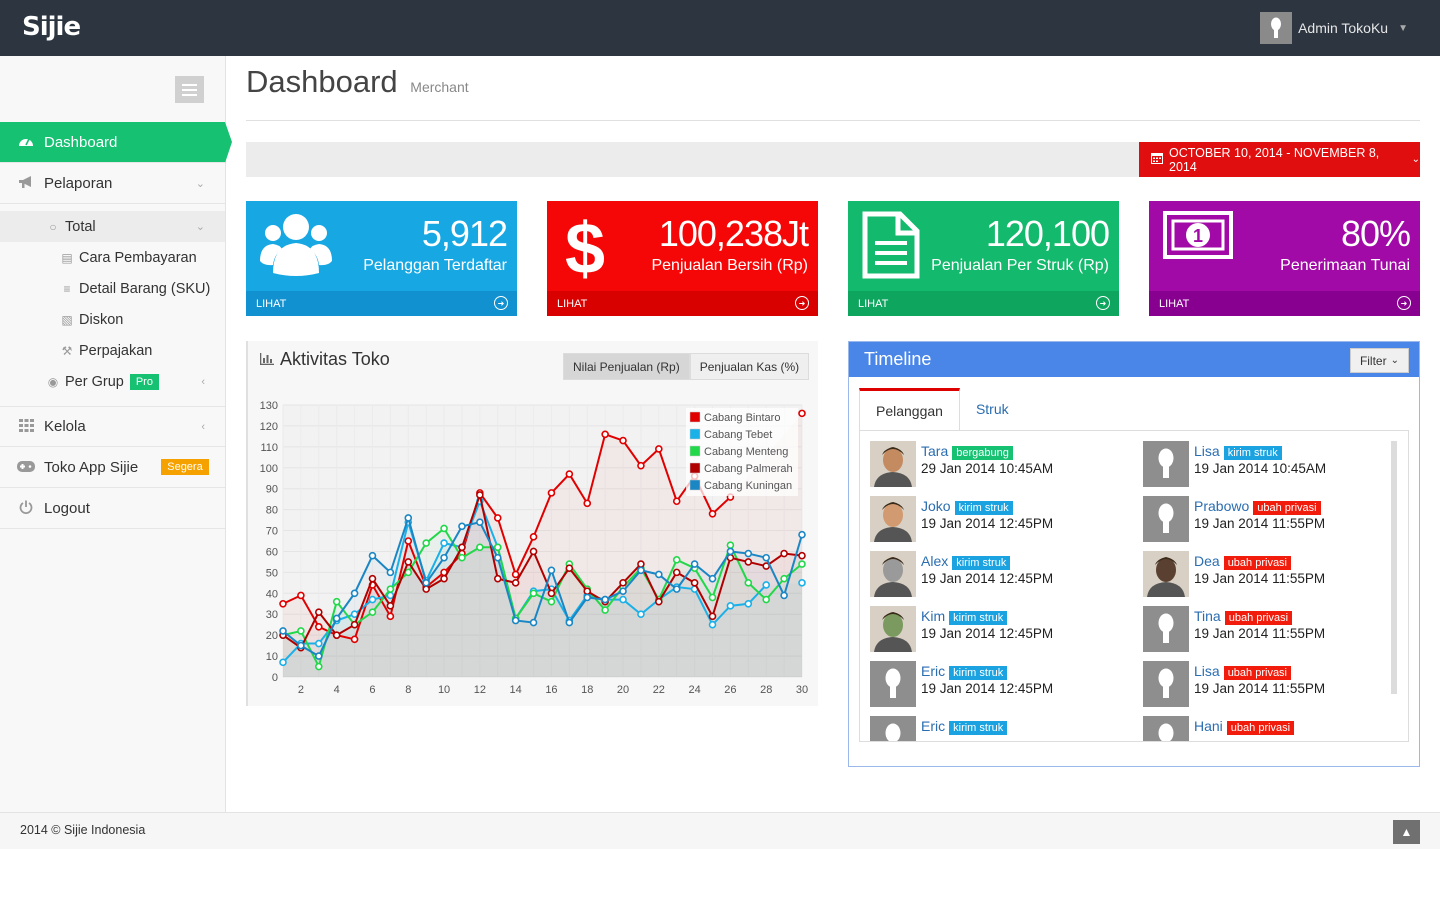 The height and width of the screenshot is (900, 1440). I want to click on sidebar-subitem-cara-pembayaran: ▤ Cara Pembayaran, so click(112, 257).